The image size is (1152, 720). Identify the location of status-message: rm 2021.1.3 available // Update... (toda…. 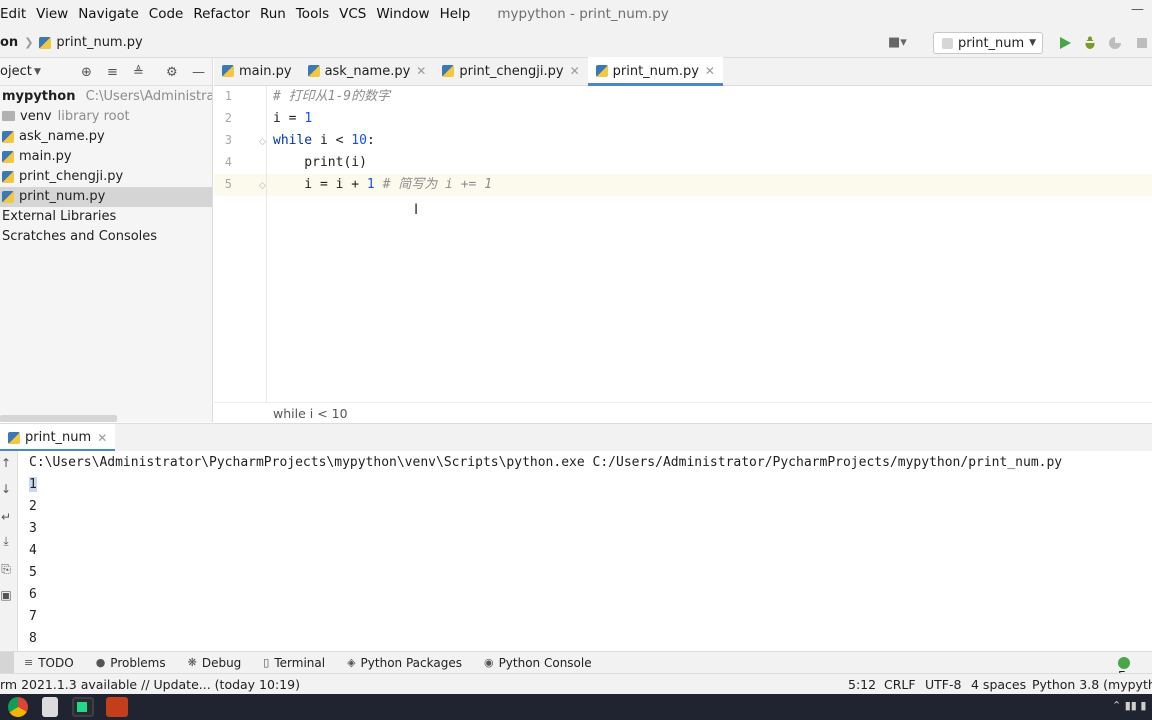
(150, 684).